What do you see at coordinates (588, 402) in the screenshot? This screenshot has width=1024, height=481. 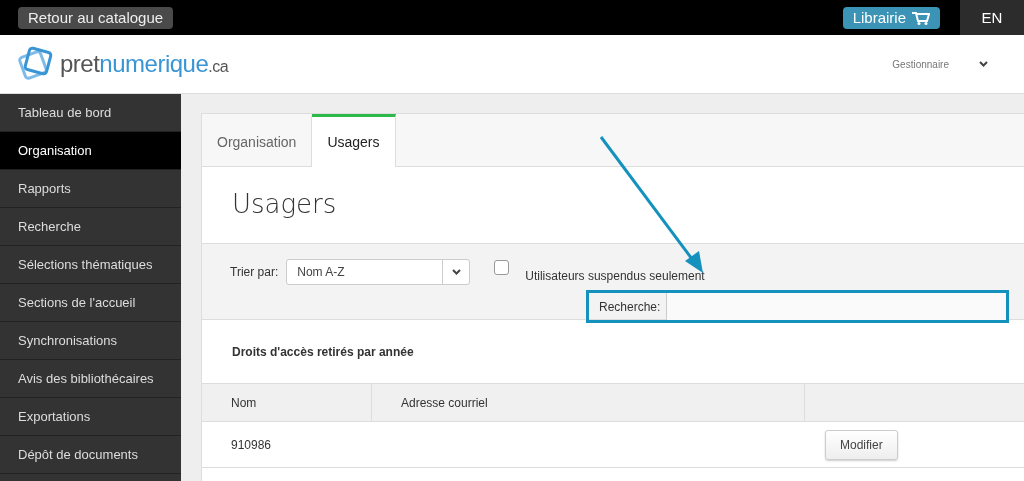 I see `column-header: Adresse courriel` at bounding box center [588, 402].